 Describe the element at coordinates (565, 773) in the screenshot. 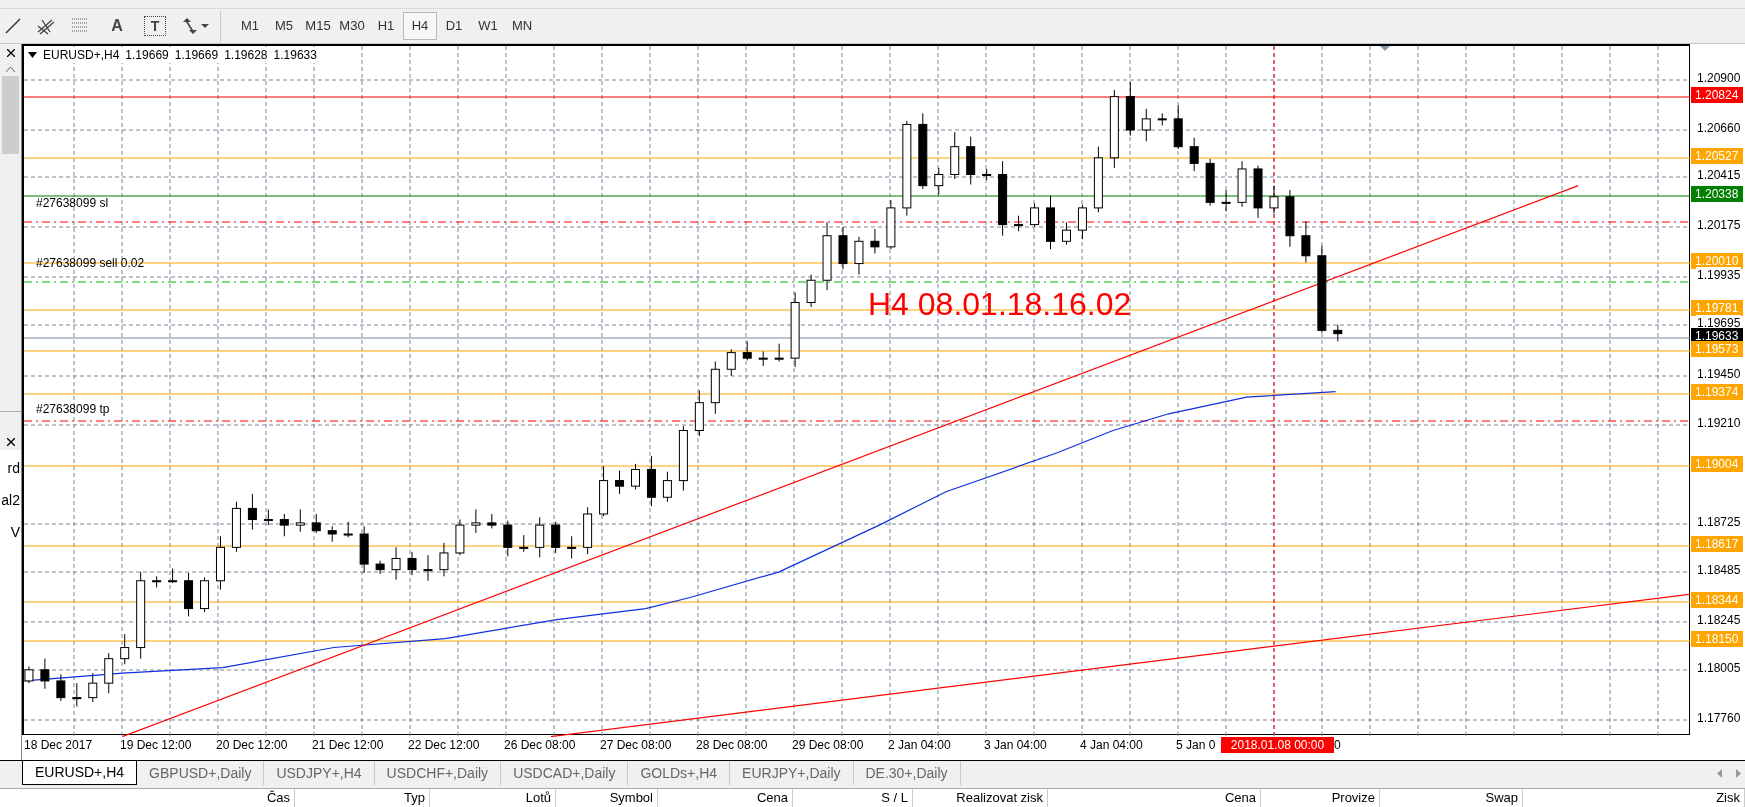

I see `chart-tab: USDCAD+,Daily` at that location.